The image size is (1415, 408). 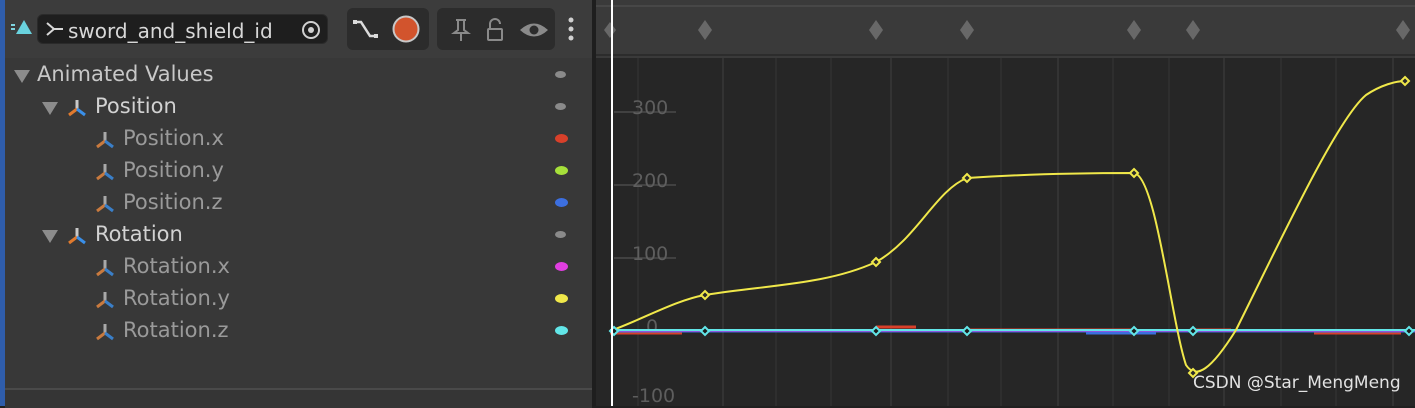 What do you see at coordinates (298, 235) in the screenshot?
I see `tree-row-rotation: Rotation` at bounding box center [298, 235].